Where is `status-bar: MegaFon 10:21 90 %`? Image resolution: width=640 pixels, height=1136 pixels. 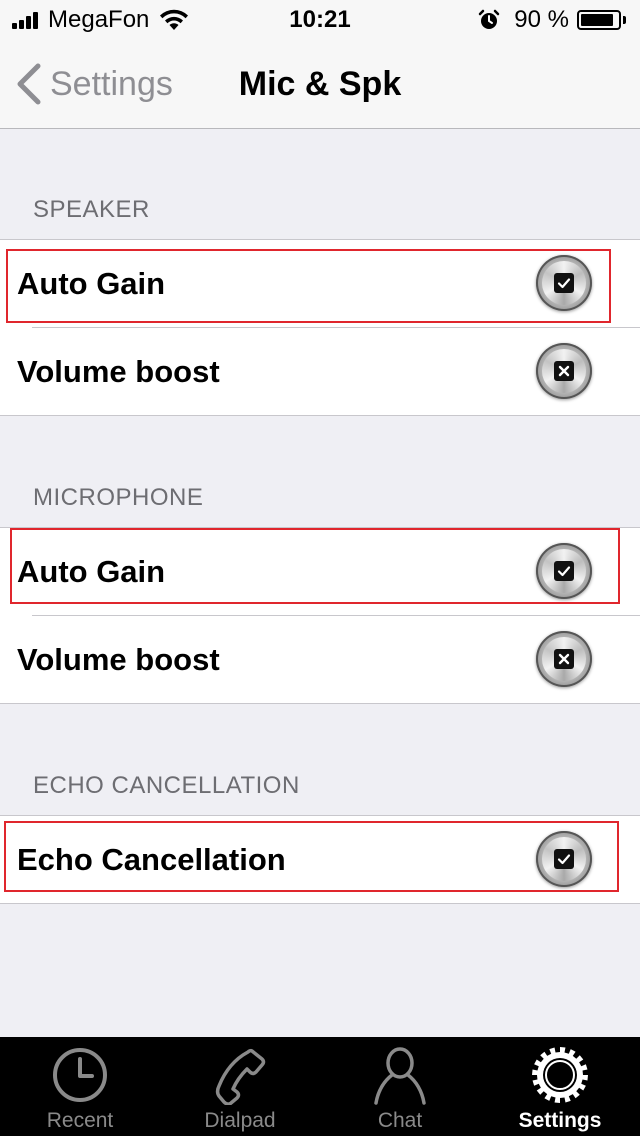 status-bar: MegaFon 10:21 90 % is located at coordinates (320, 20).